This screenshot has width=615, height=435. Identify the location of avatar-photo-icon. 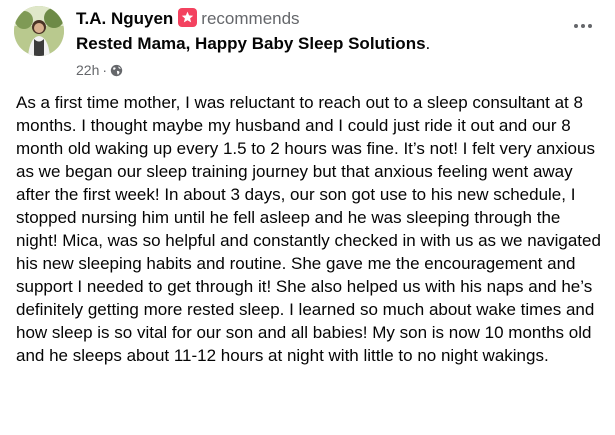
(39, 31).